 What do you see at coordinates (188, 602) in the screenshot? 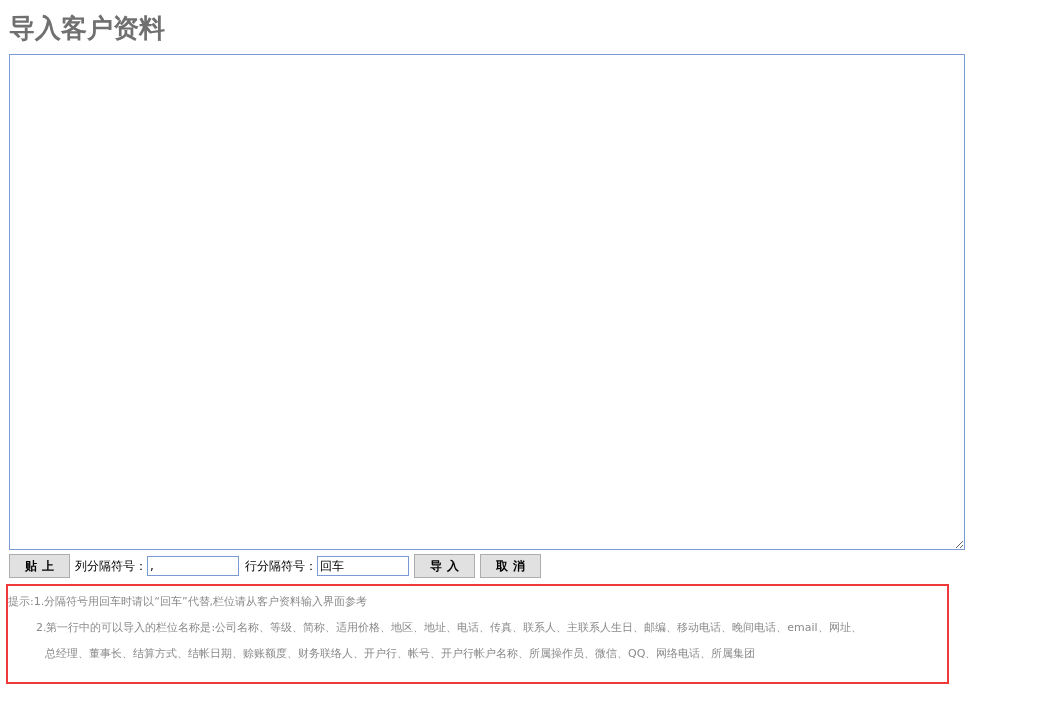
I see `tip-text: 提示:1.分隔符号用回车时请以“回车”代替,栏位请从客户资料输入界面参考` at bounding box center [188, 602].